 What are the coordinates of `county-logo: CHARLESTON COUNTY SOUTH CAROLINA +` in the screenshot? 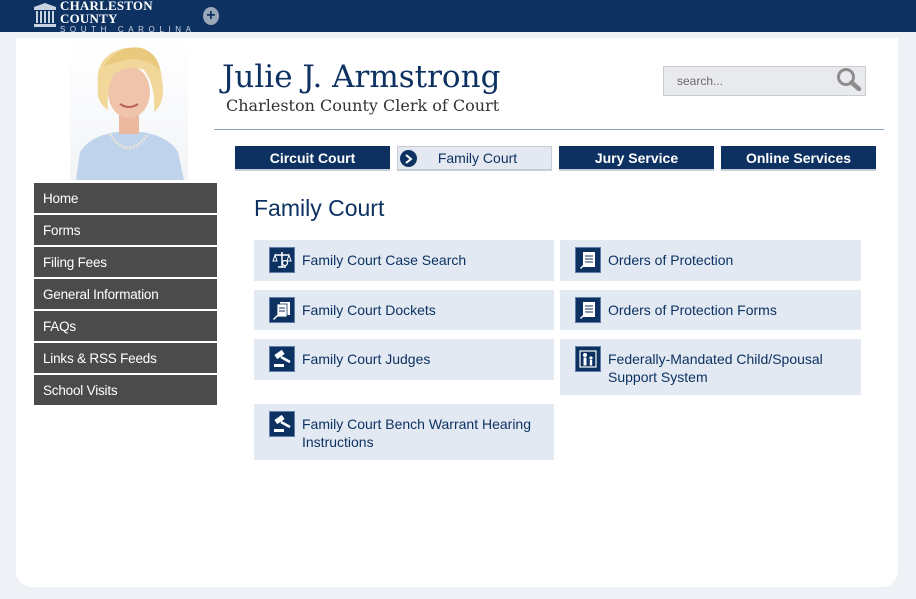 It's located at (126, 17).